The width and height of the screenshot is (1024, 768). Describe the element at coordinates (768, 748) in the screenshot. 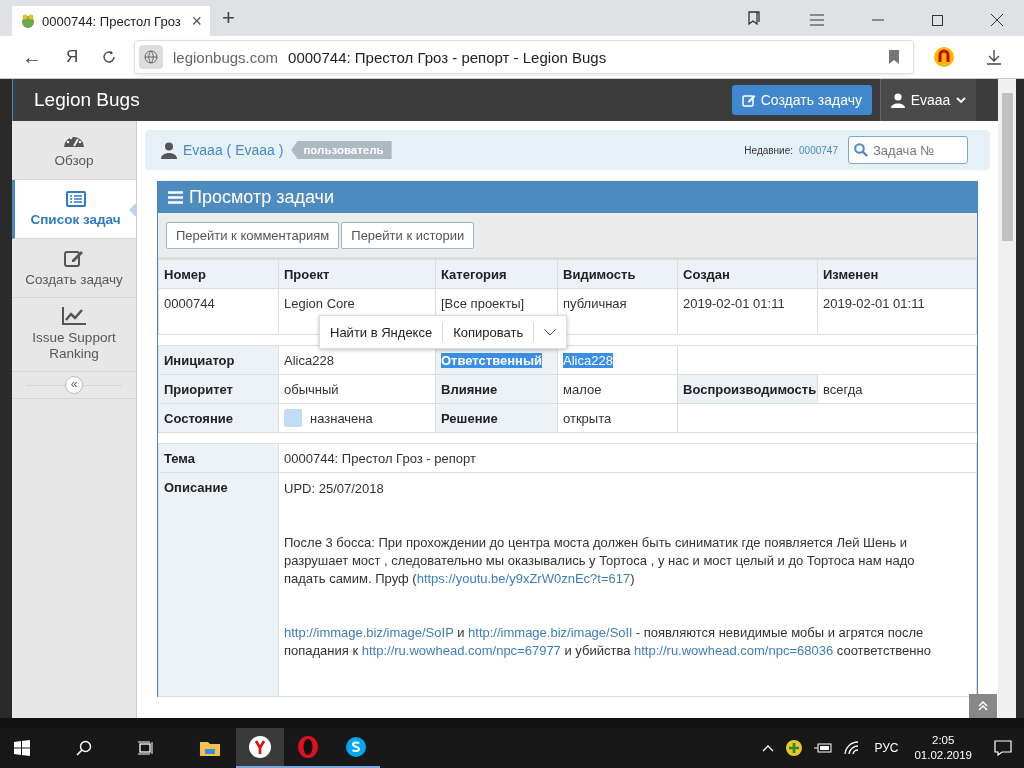

I see `chevron-up-icon` at that location.